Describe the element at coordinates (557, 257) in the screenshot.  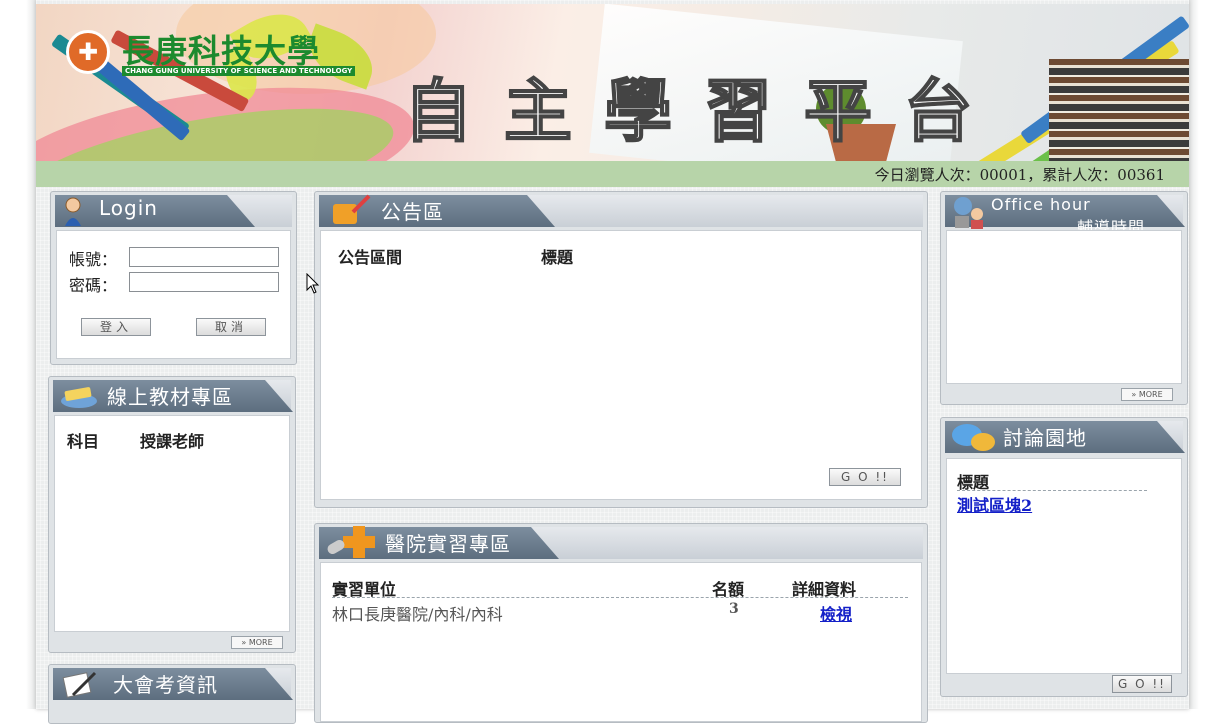
I see `title-column-header: 標題` at that location.